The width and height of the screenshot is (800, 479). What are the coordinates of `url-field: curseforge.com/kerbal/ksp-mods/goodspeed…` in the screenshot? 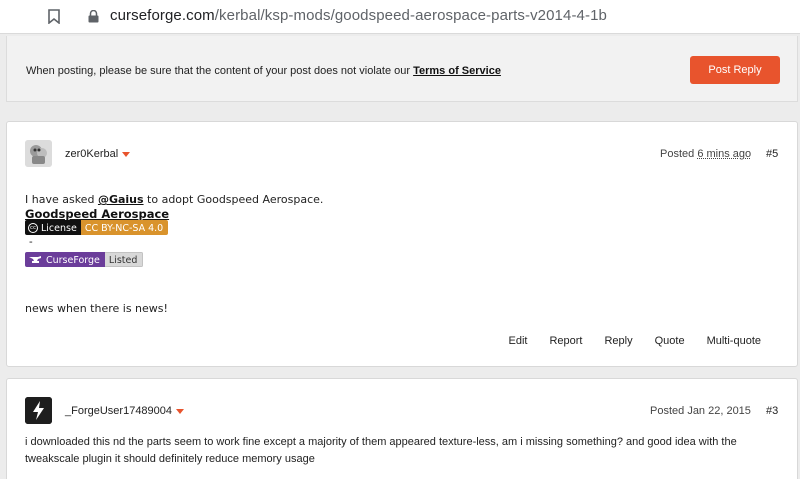 It's located at (358, 15).